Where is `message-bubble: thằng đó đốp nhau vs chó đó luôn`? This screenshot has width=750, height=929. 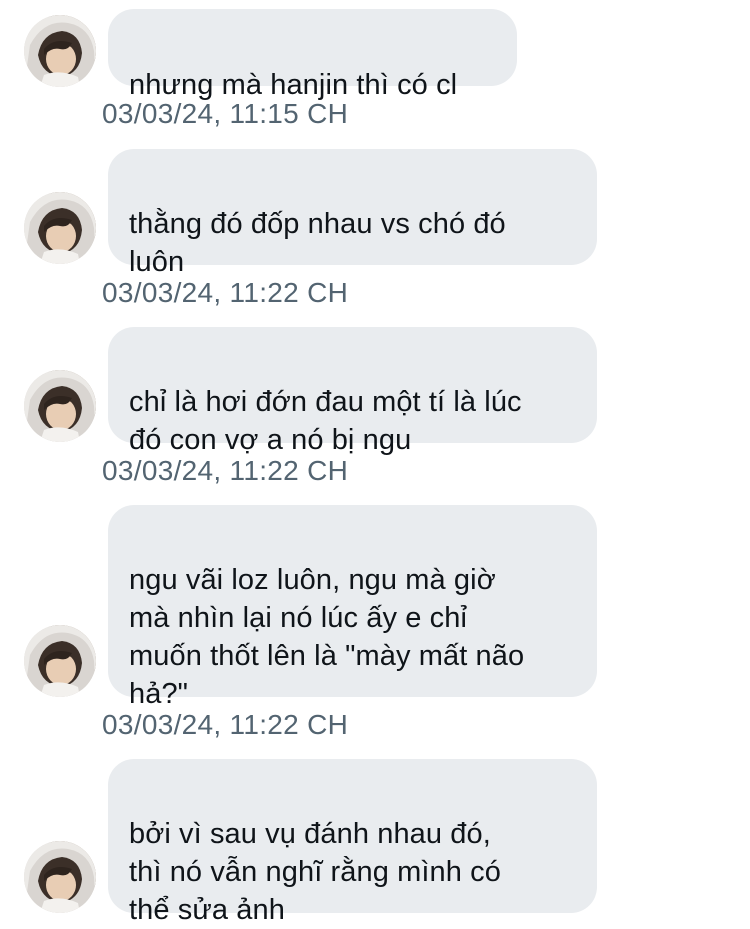
message-bubble: thằng đó đốp nhau vs chó đó luôn is located at coordinates (352, 213).